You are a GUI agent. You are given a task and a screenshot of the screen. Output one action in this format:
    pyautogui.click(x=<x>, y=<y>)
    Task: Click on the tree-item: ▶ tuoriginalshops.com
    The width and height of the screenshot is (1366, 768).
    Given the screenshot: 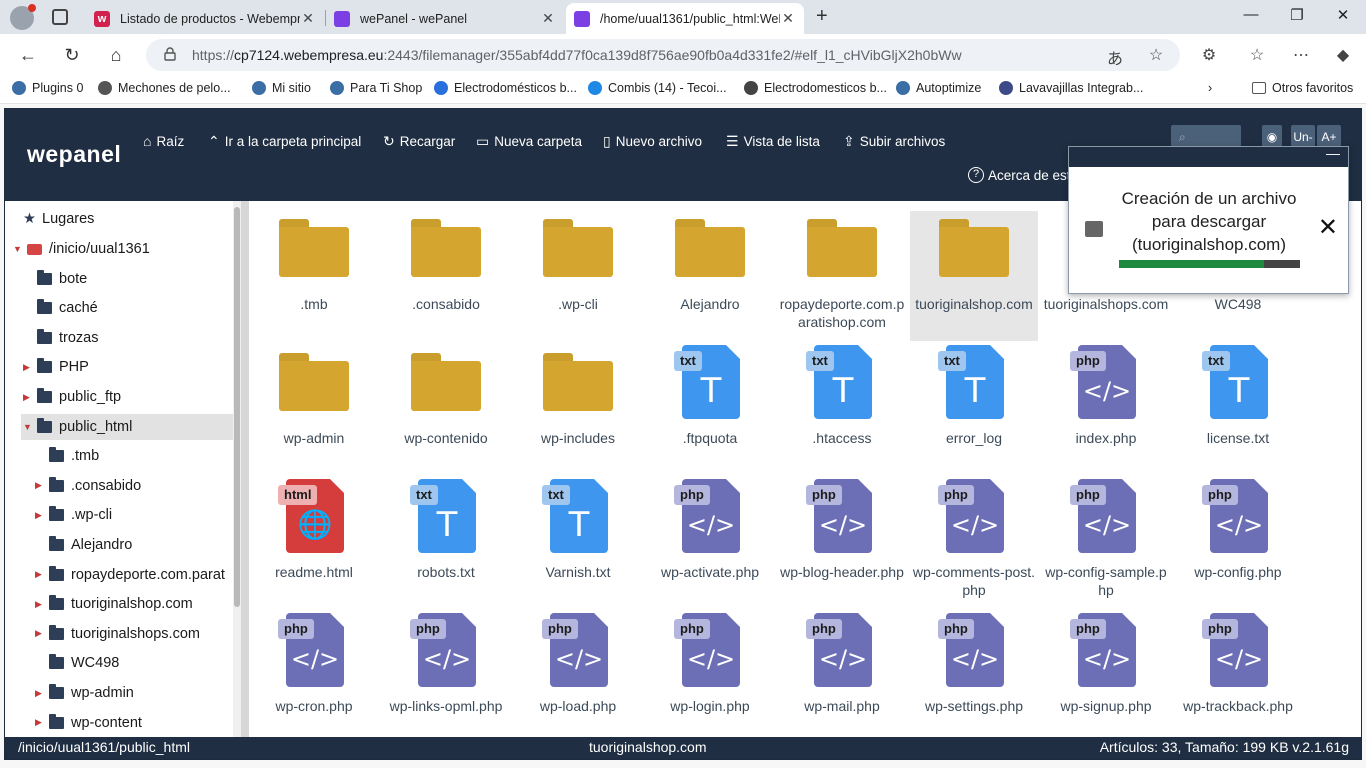 What is the action you would take?
    pyautogui.click(x=119, y=634)
    